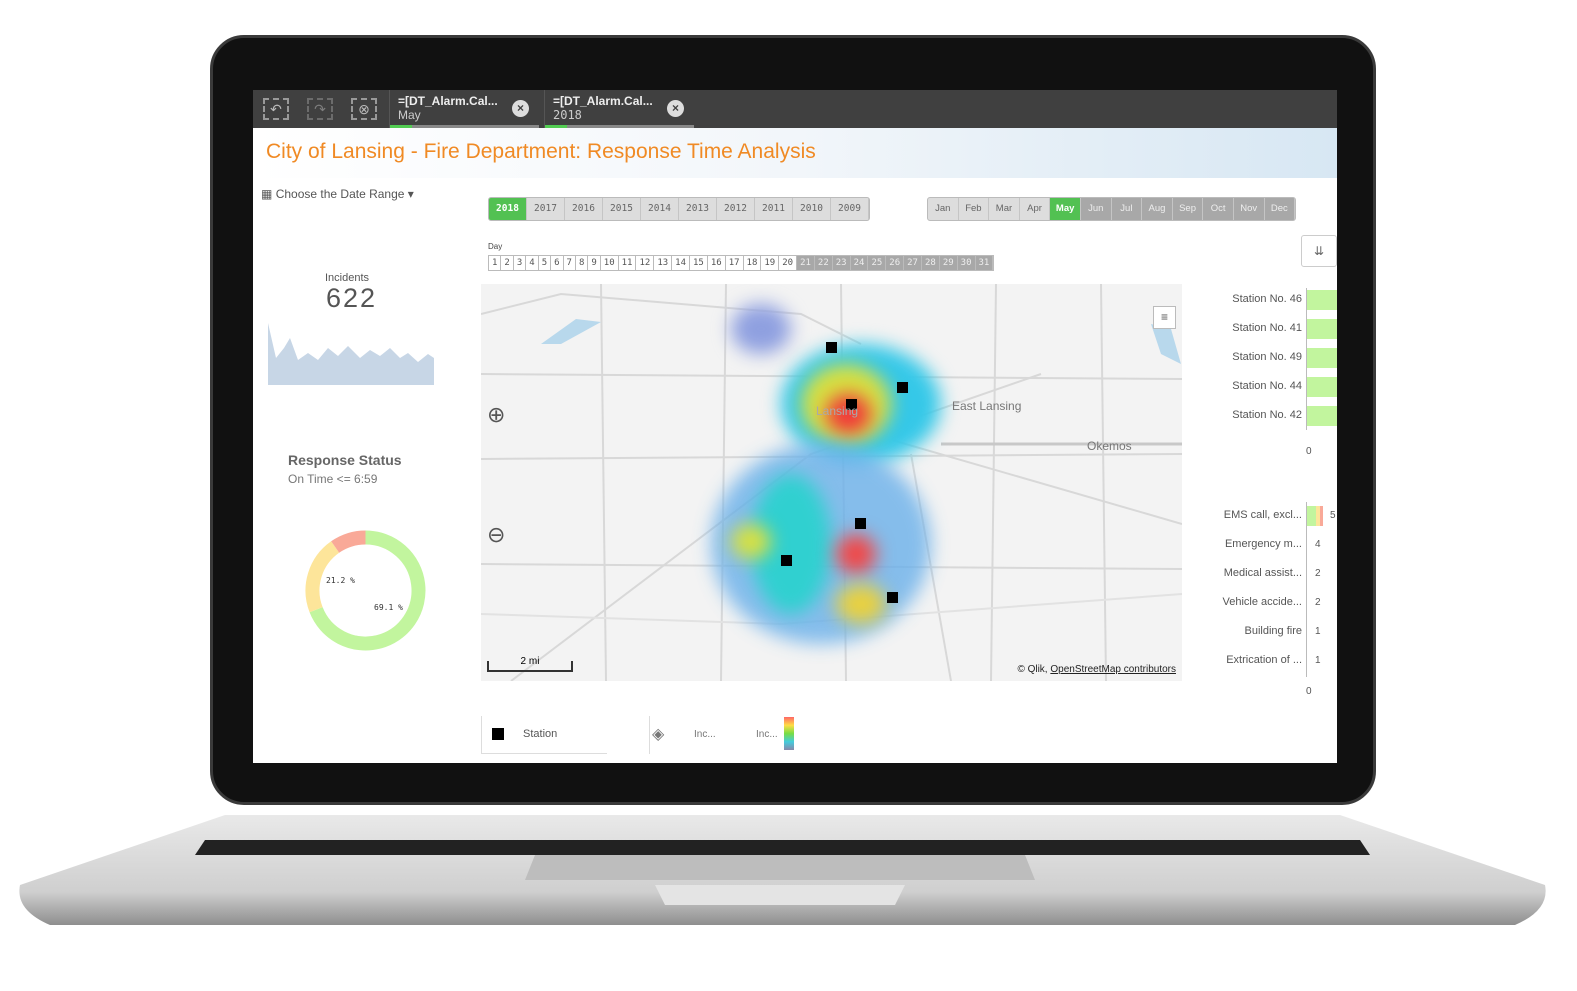  What do you see at coordinates (1249, 209) in the screenshot?
I see `month-nov: Nov` at bounding box center [1249, 209].